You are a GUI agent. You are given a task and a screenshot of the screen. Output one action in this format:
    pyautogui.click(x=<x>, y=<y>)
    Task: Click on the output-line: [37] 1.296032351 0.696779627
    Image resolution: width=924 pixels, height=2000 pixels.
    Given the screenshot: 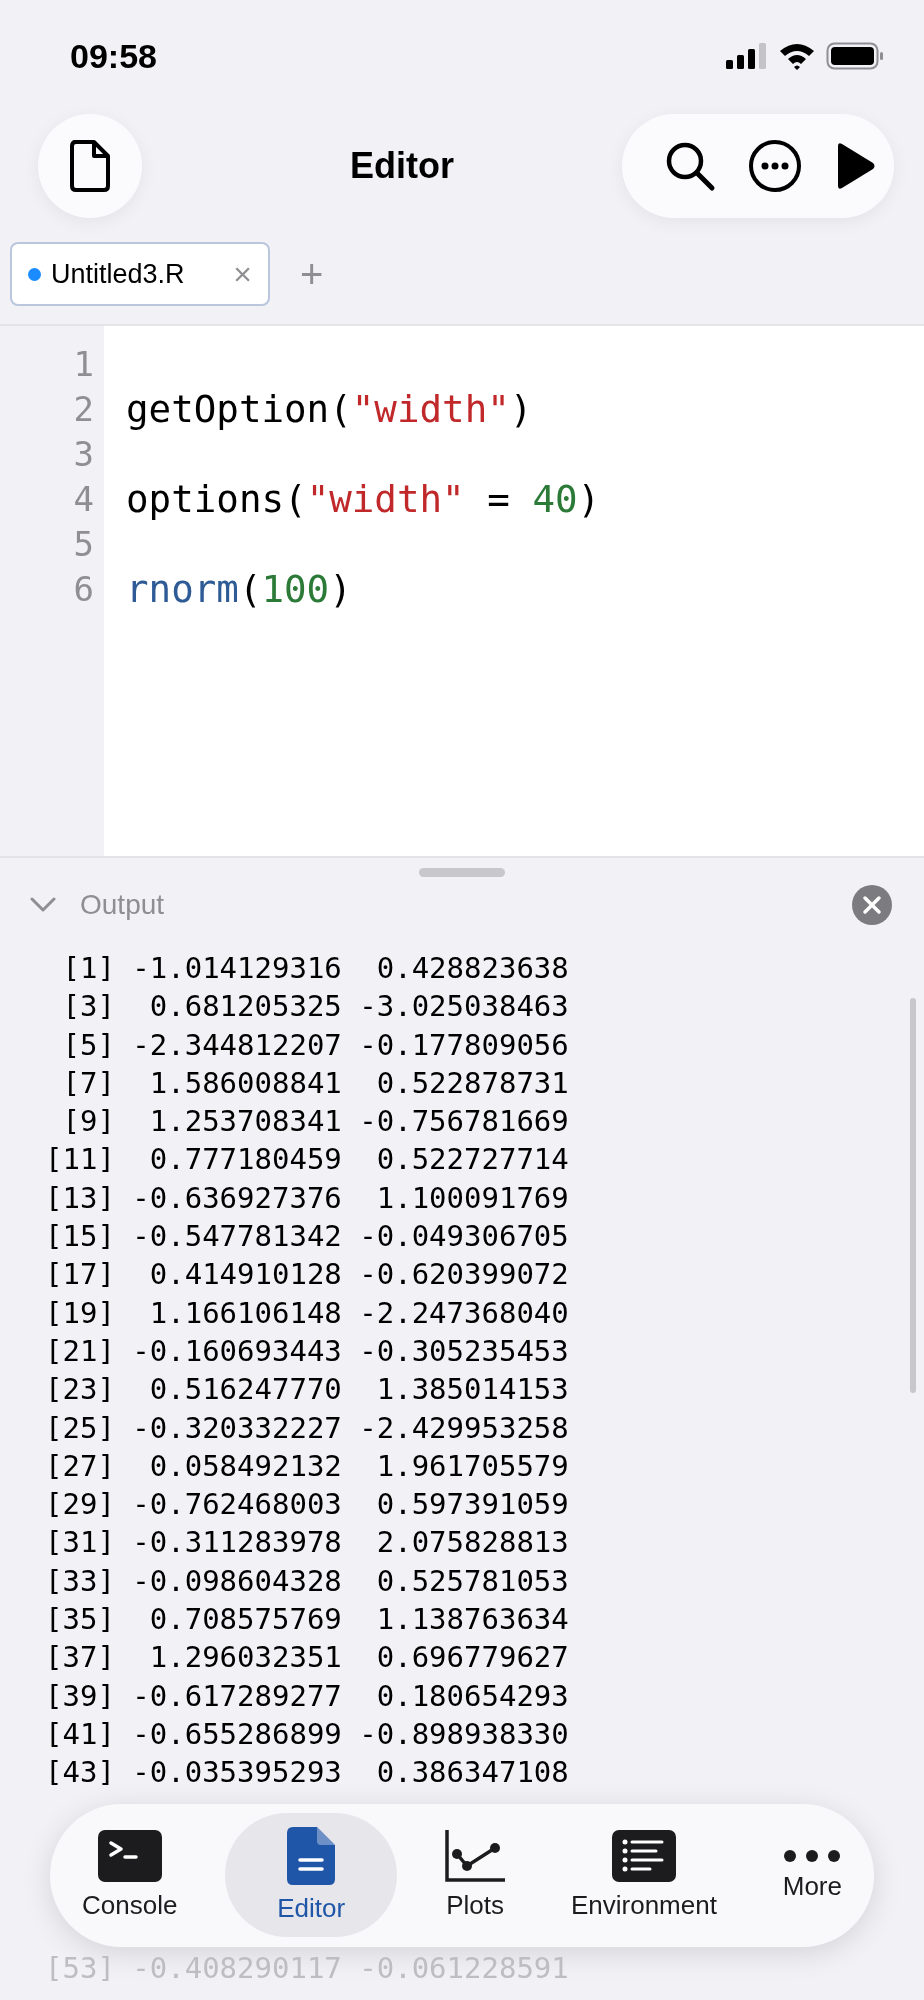 What is the action you would take?
    pyautogui.click(x=307, y=1658)
    